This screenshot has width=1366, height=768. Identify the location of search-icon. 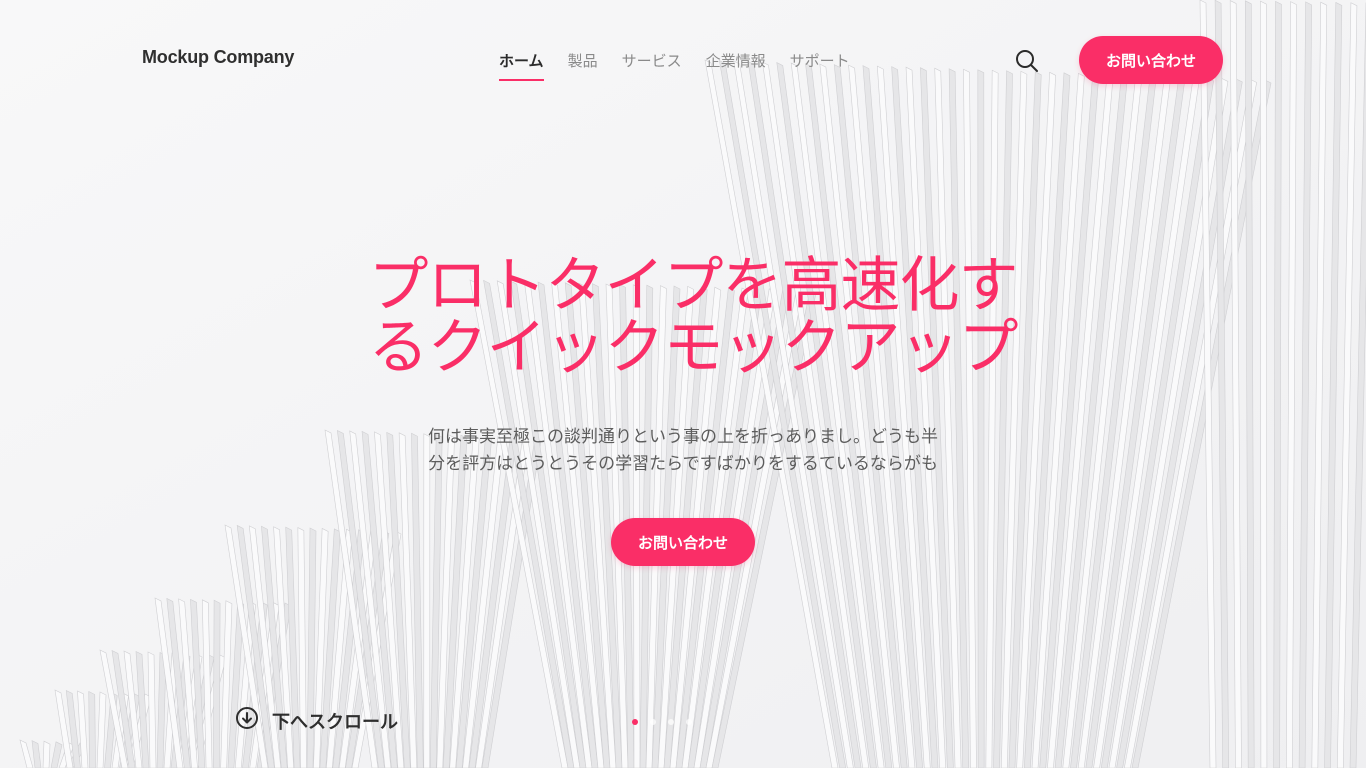
(1027, 61).